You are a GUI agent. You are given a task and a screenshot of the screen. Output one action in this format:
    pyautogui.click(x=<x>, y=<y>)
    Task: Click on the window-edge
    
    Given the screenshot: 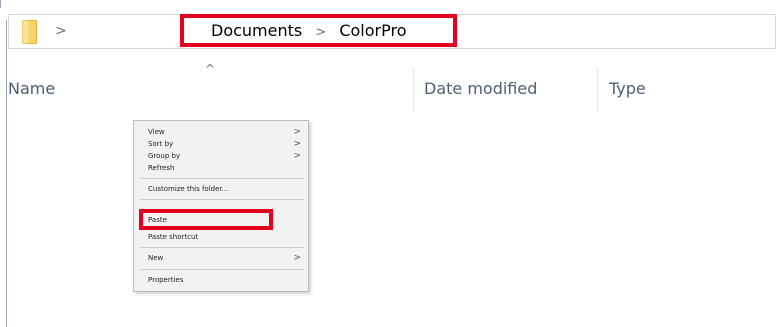 What is the action you would take?
    pyautogui.click(x=0, y=4)
    